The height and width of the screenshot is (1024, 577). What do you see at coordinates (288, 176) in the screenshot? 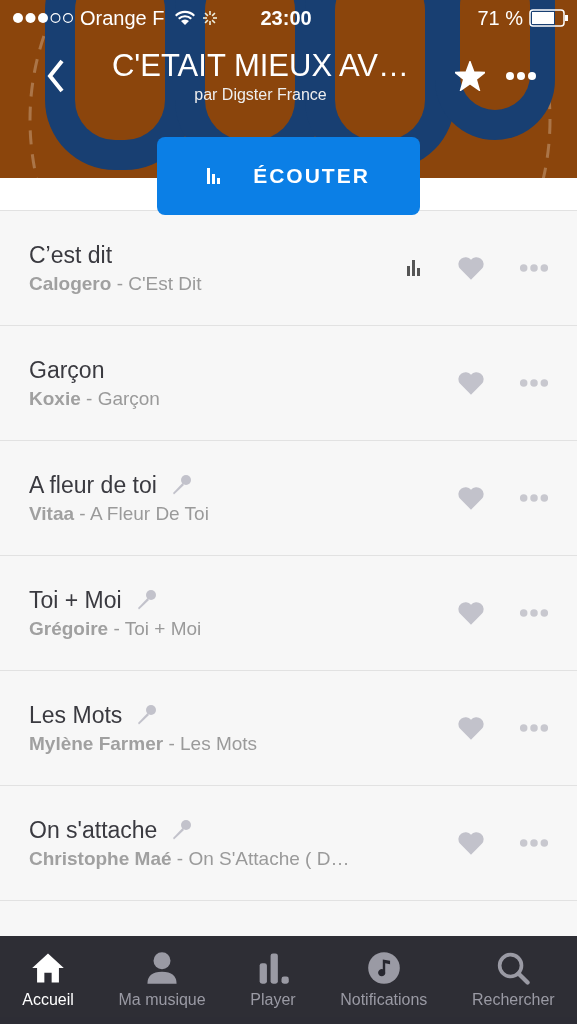
I see `play-button: ÉCOUTER` at bounding box center [288, 176].